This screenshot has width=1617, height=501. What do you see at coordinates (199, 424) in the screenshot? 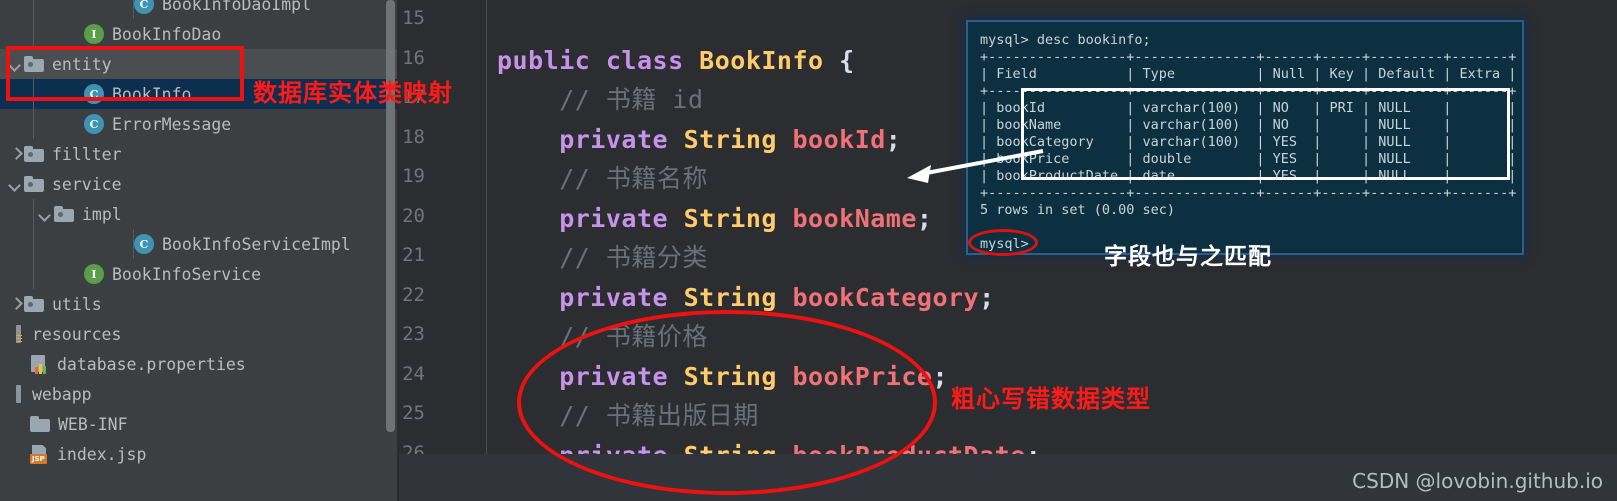
I see `tree-item-web-inf: WEB-INF` at bounding box center [199, 424].